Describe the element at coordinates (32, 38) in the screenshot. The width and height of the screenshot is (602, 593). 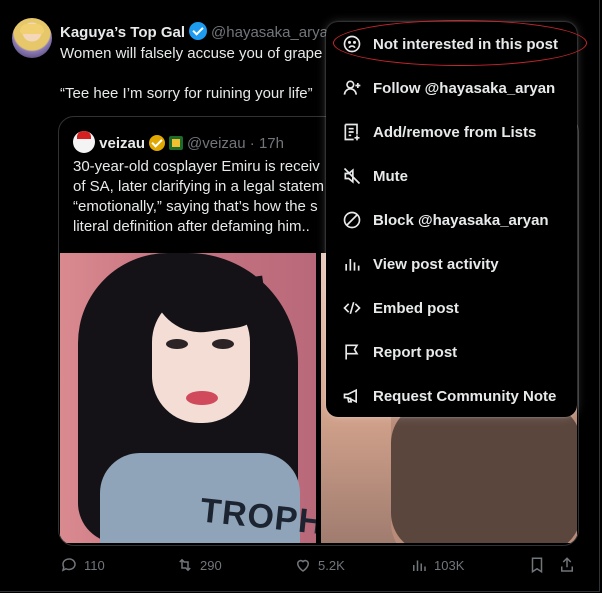
I see `author-avatar` at that location.